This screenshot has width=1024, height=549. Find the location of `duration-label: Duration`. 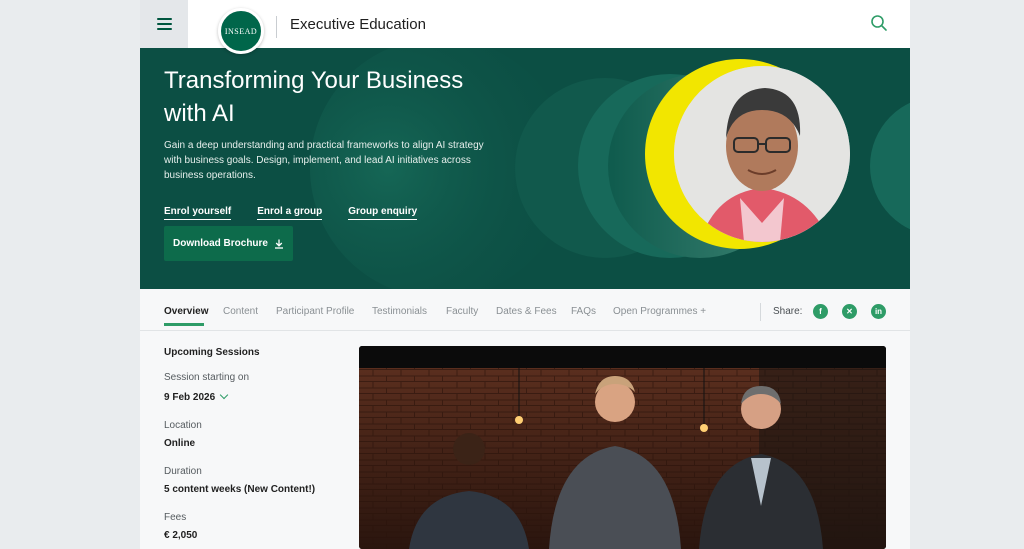

duration-label: Duration is located at coordinates (183, 471).